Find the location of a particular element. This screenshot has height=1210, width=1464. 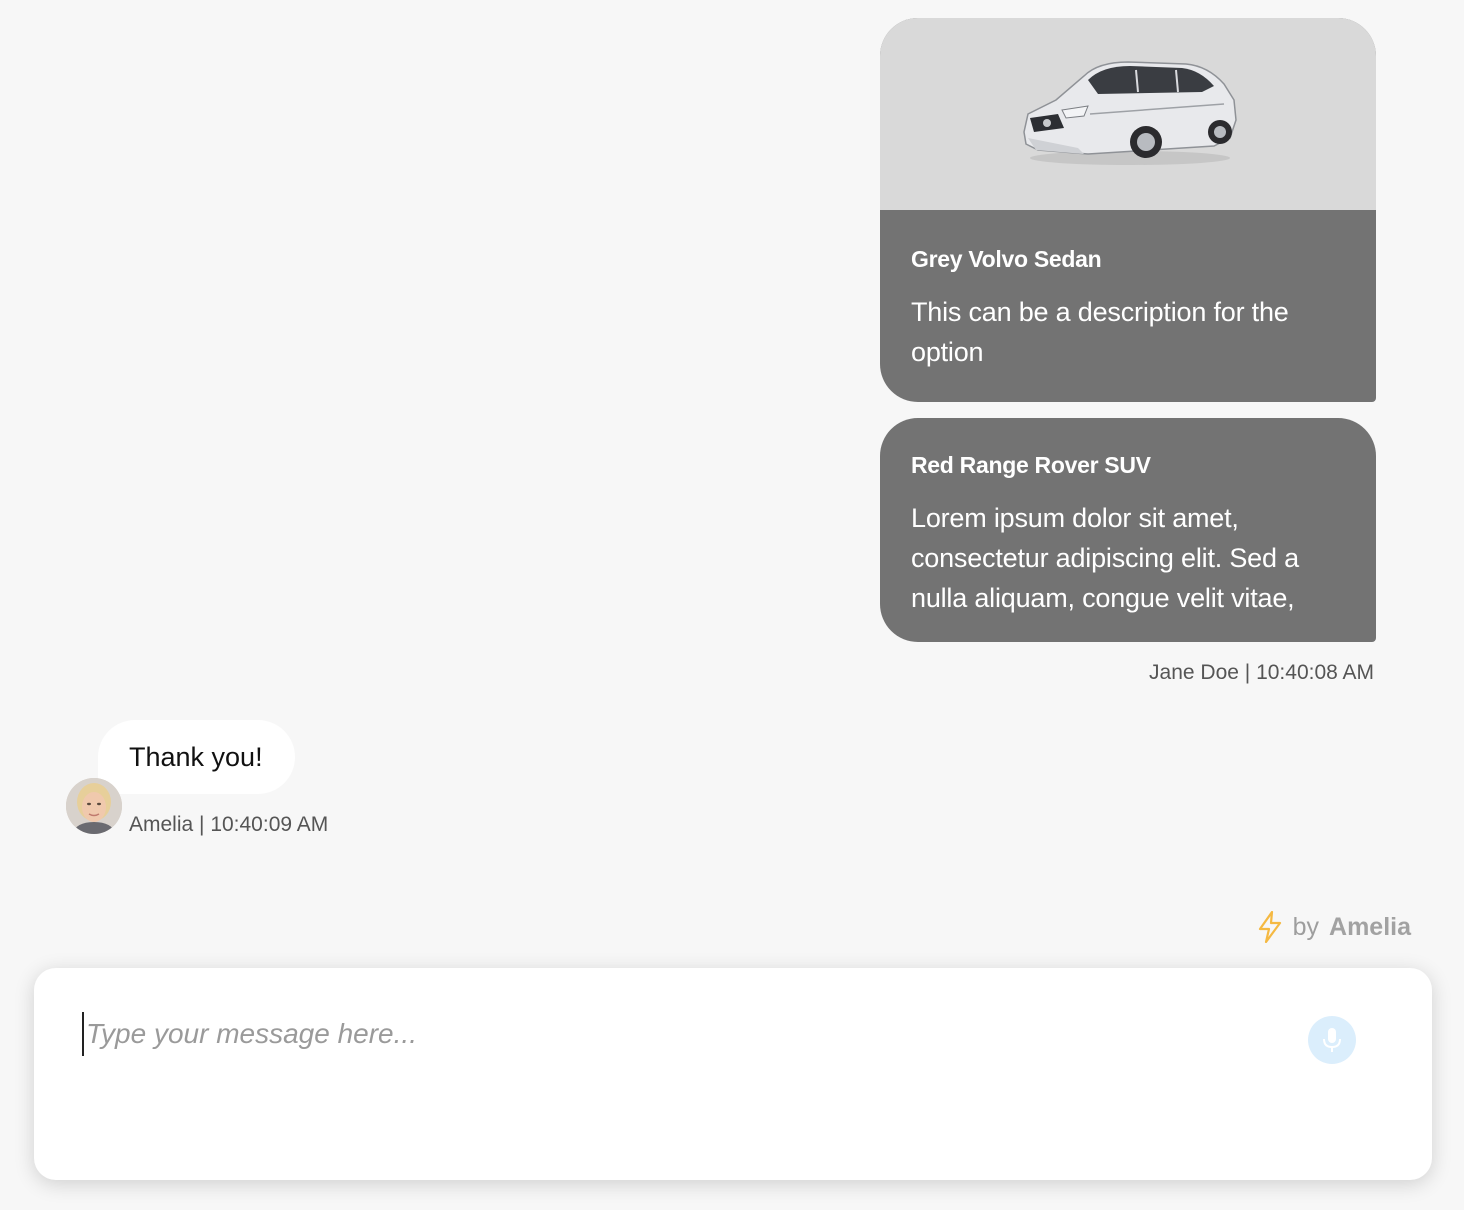

card-image is located at coordinates (1128, 114).